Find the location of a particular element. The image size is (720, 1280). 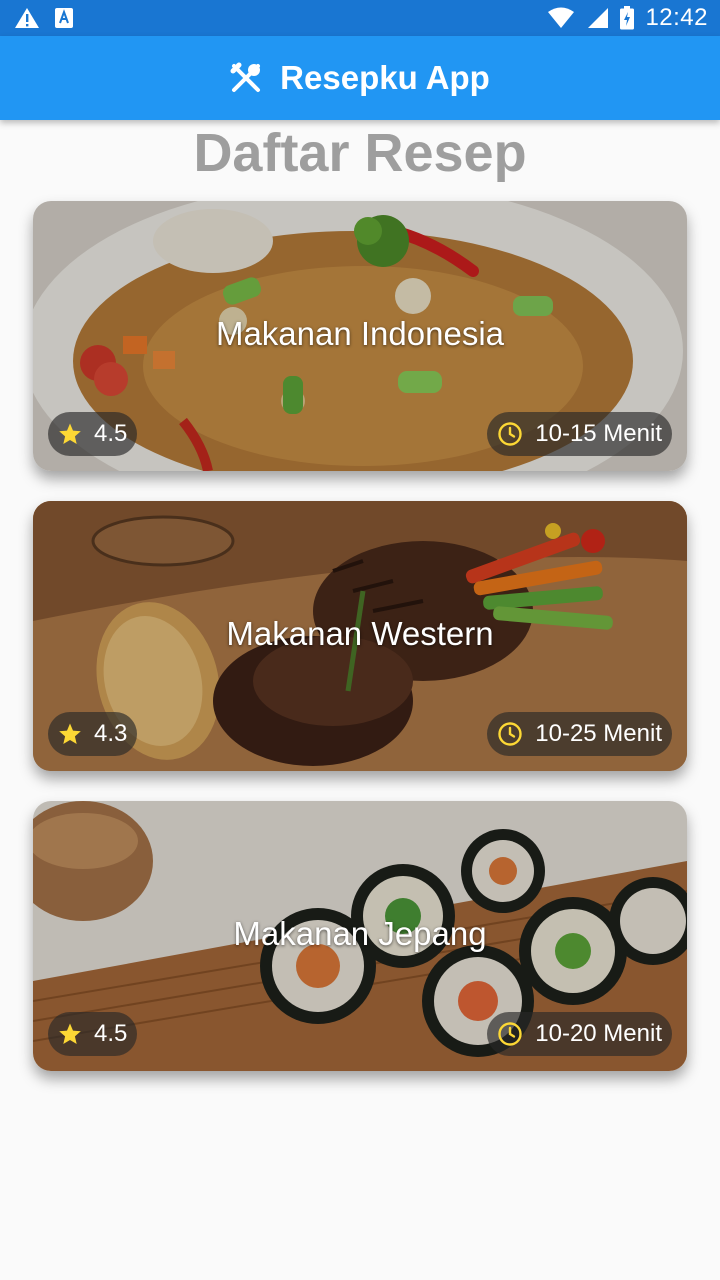

card-title: Makanan Indonesia is located at coordinates (360, 333).